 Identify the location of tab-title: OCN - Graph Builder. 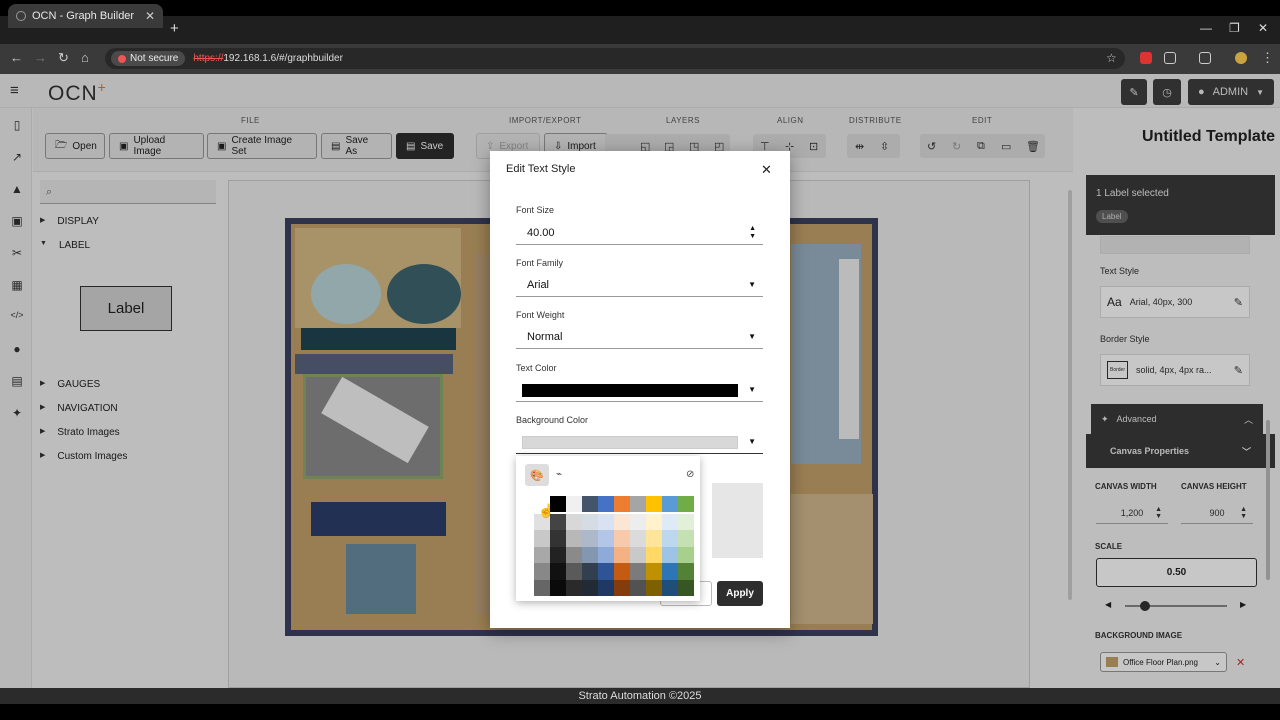
(83, 16).